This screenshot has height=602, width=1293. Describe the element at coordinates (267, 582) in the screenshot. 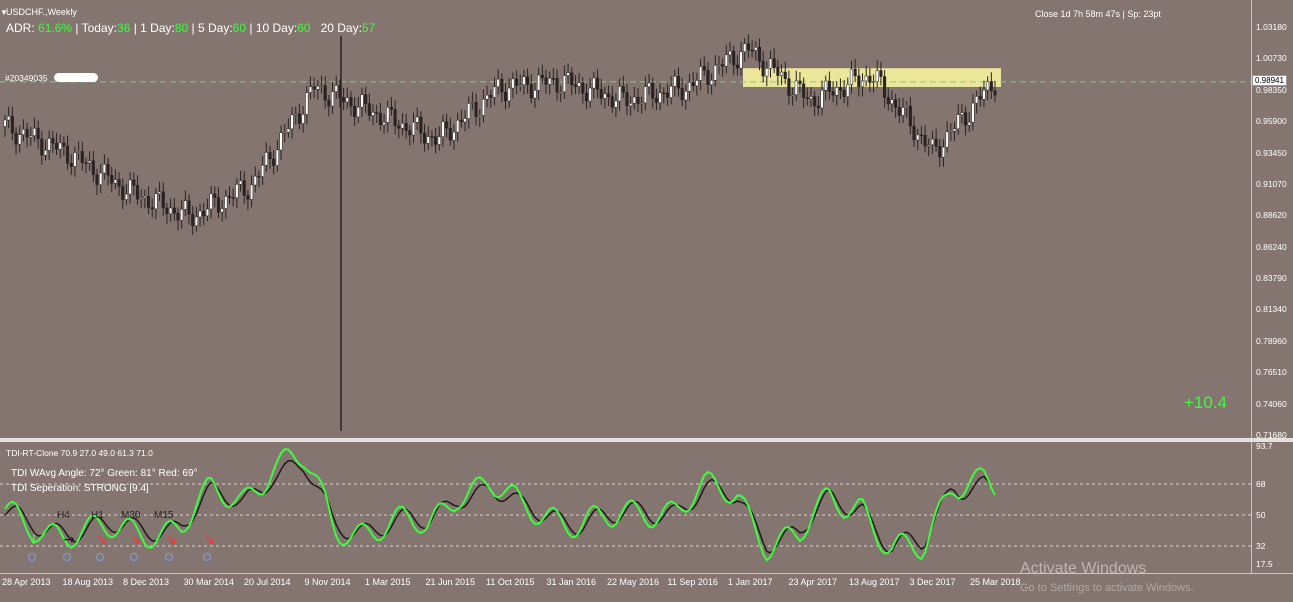

I see `time-axis-label: 20 Jul 2014` at that location.